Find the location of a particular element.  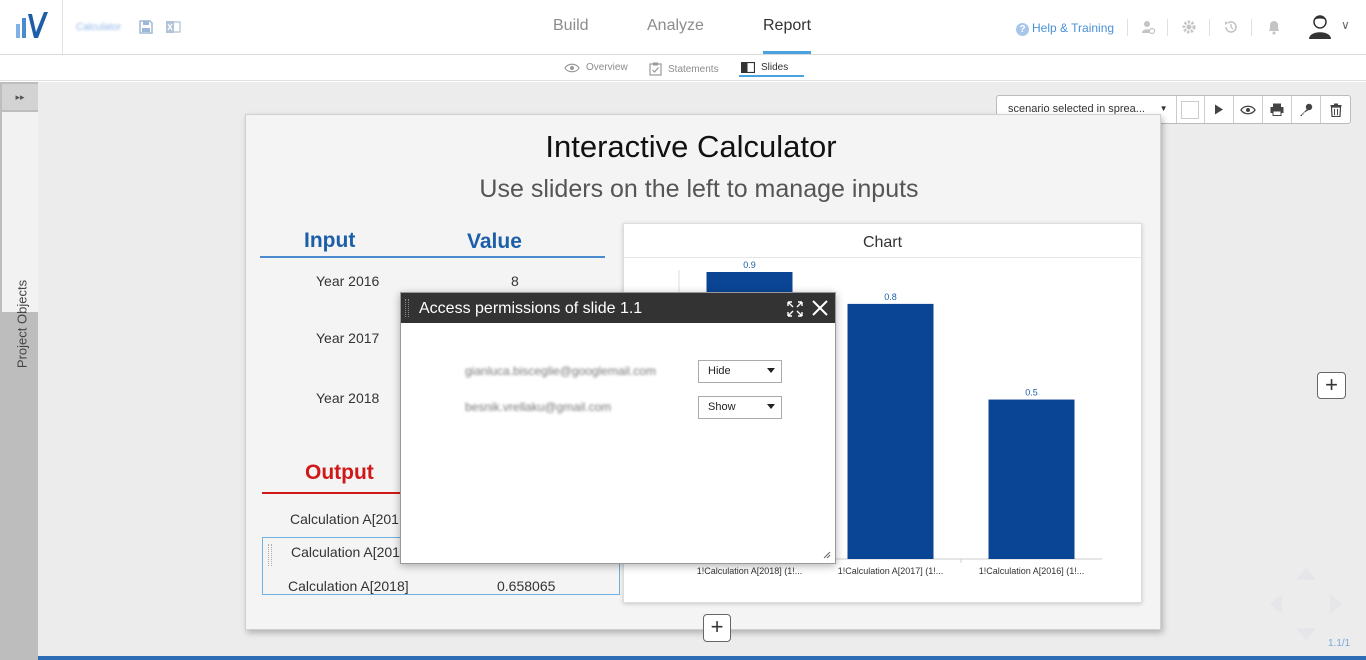

gear-icon is located at coordinates (1189, 27).